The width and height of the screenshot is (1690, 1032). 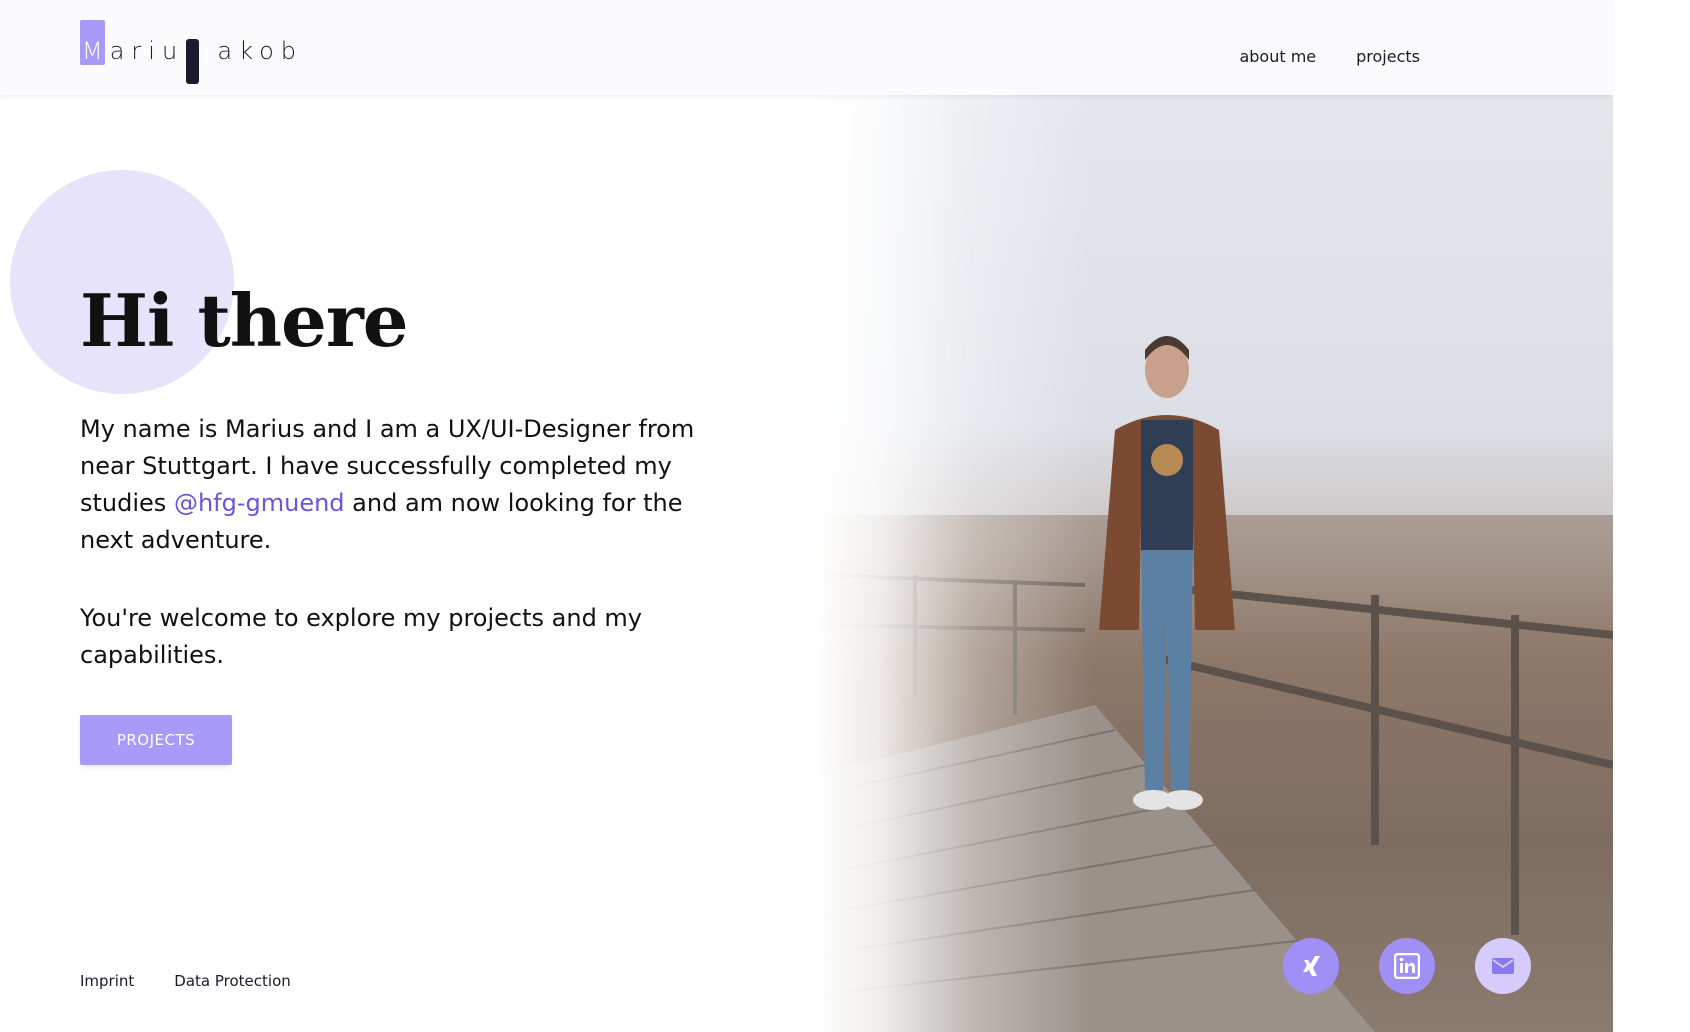 What do you see at coordinates (156, 740) in the screenshot?
I see `projects-button: PROJECTS` at bounding box center [156, 740].